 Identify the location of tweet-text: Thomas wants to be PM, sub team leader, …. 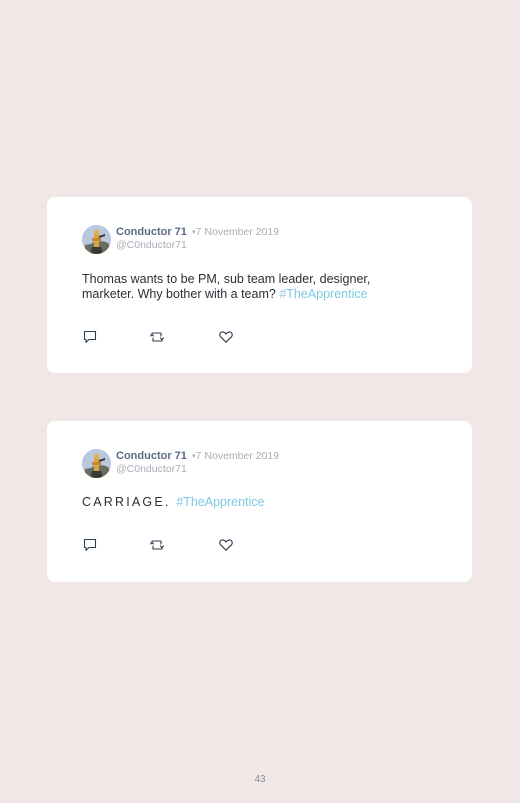
(247, 287).